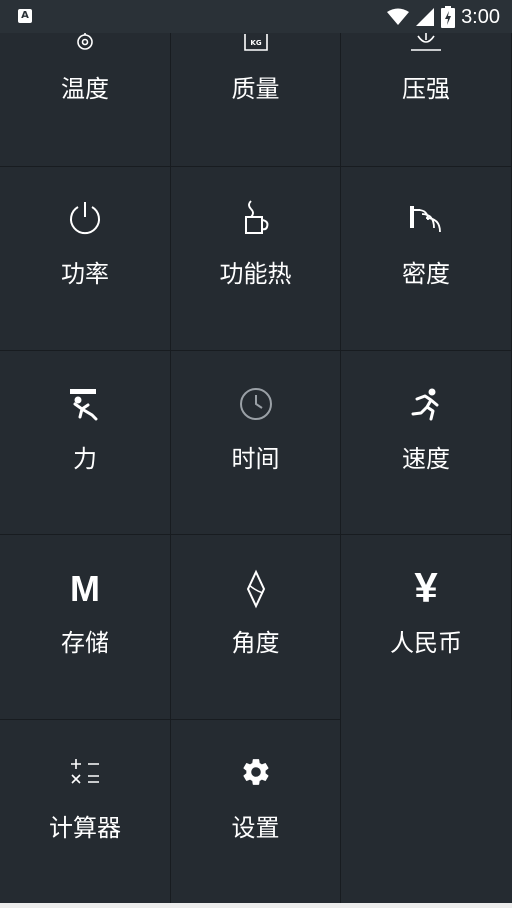  I want to click on running-icon, so click(426, 404).